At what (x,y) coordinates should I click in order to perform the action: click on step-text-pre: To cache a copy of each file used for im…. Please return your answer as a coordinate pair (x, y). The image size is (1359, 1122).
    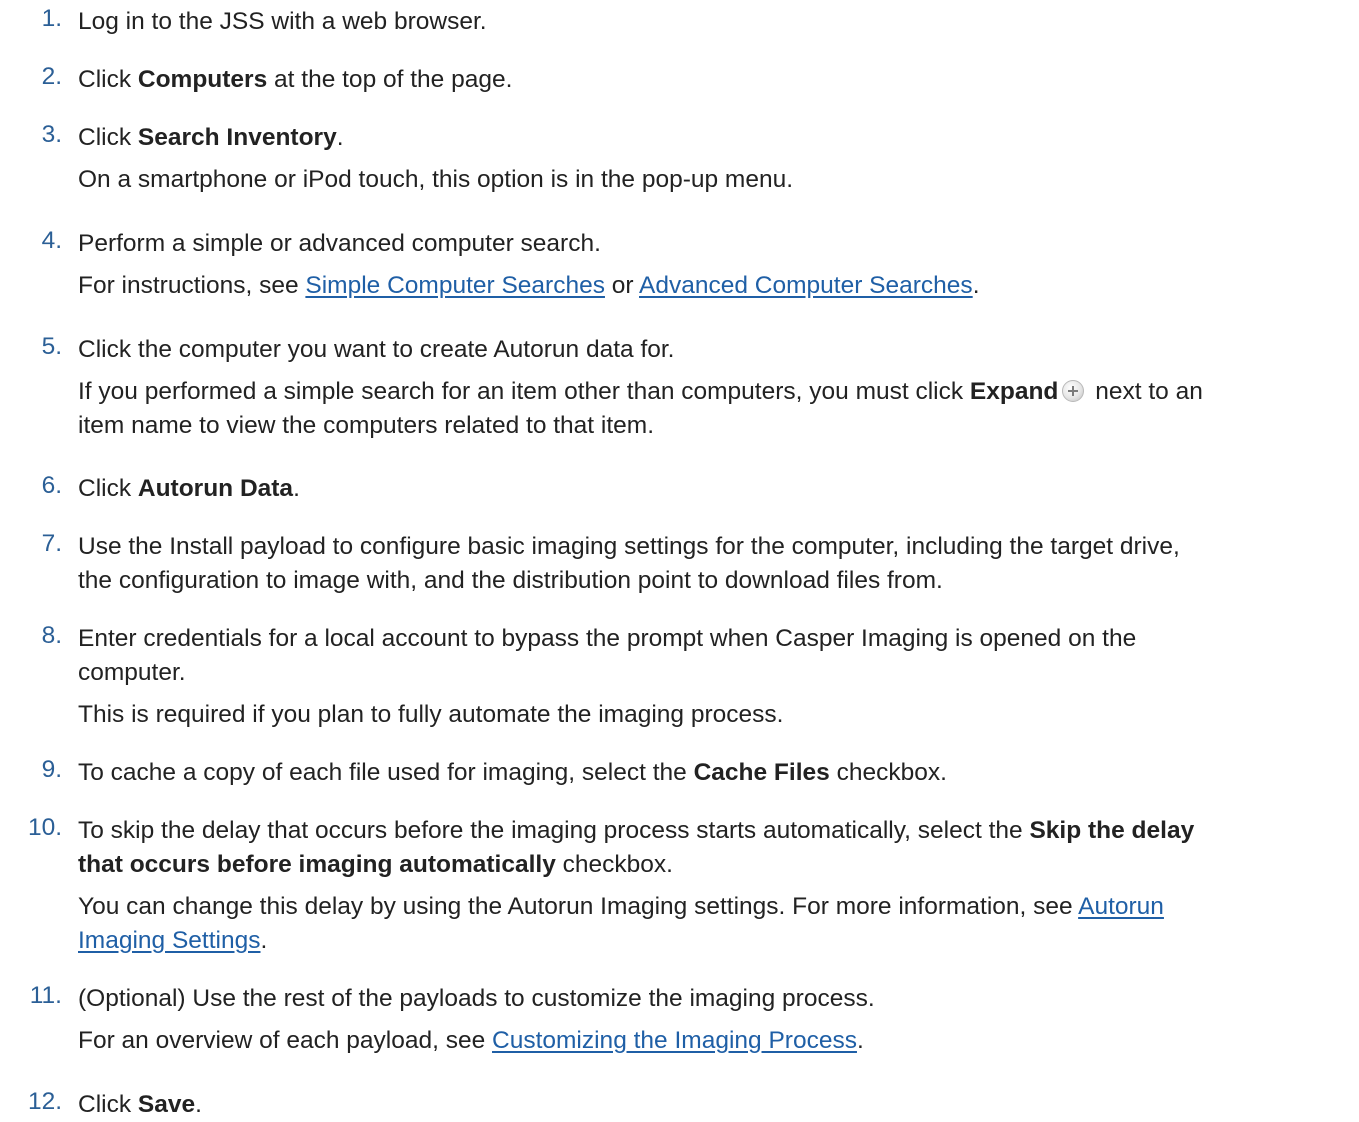
    Looking at the image, I should click on (386, 772).